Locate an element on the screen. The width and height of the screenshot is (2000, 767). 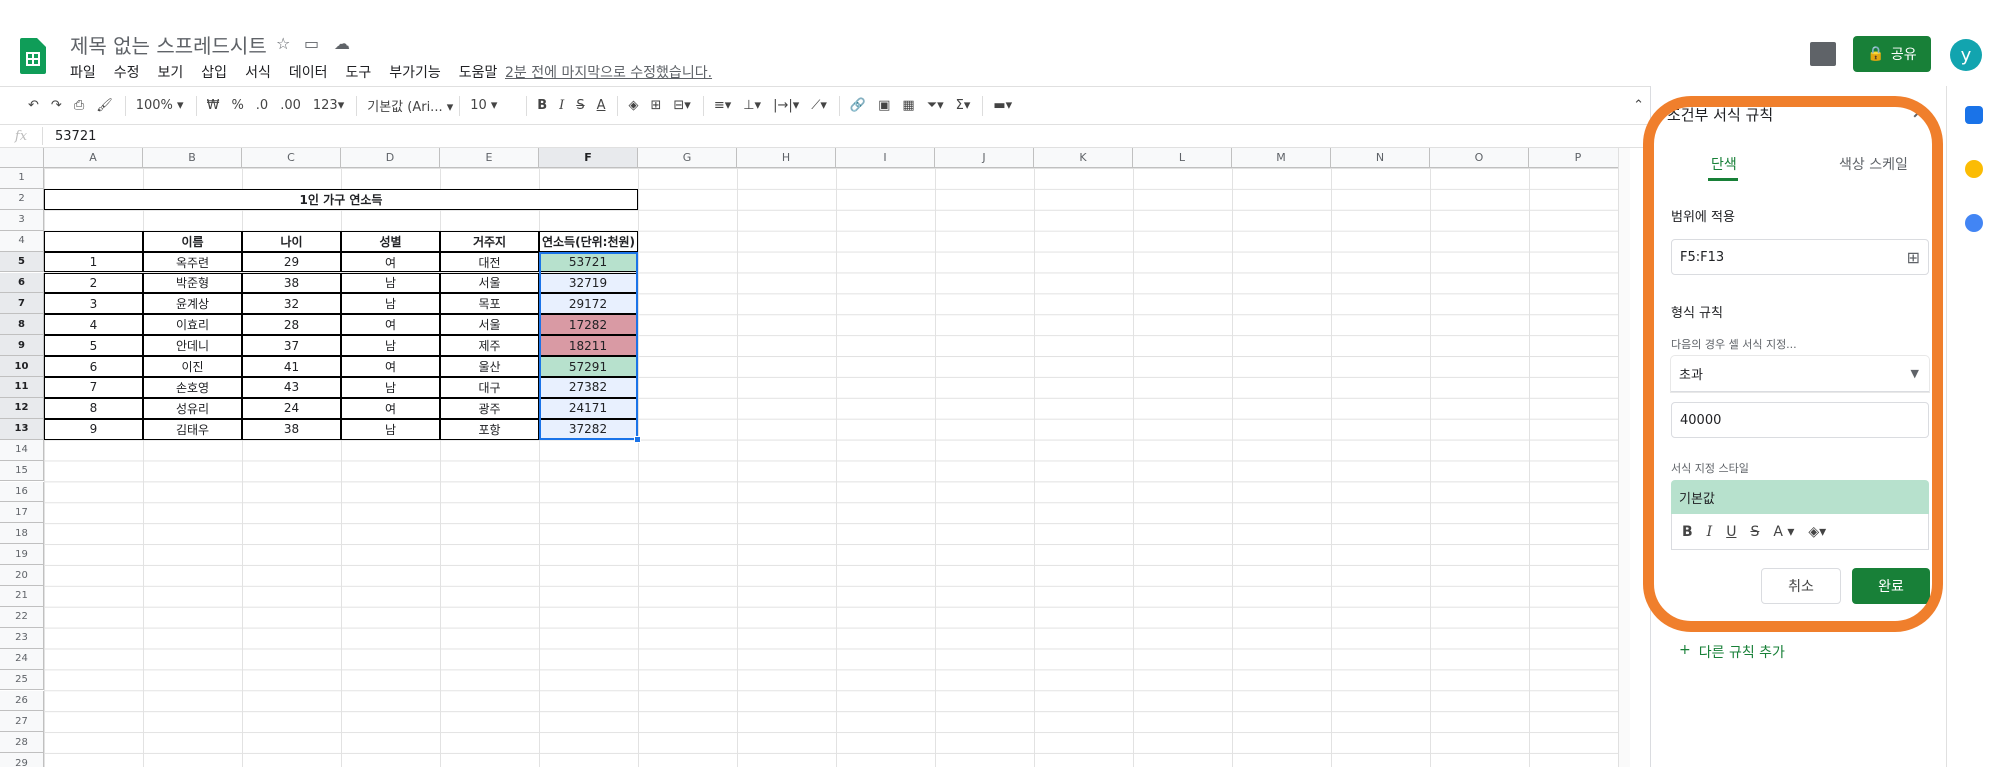
income-cell: 17282 is located at coordinates (588, 325).